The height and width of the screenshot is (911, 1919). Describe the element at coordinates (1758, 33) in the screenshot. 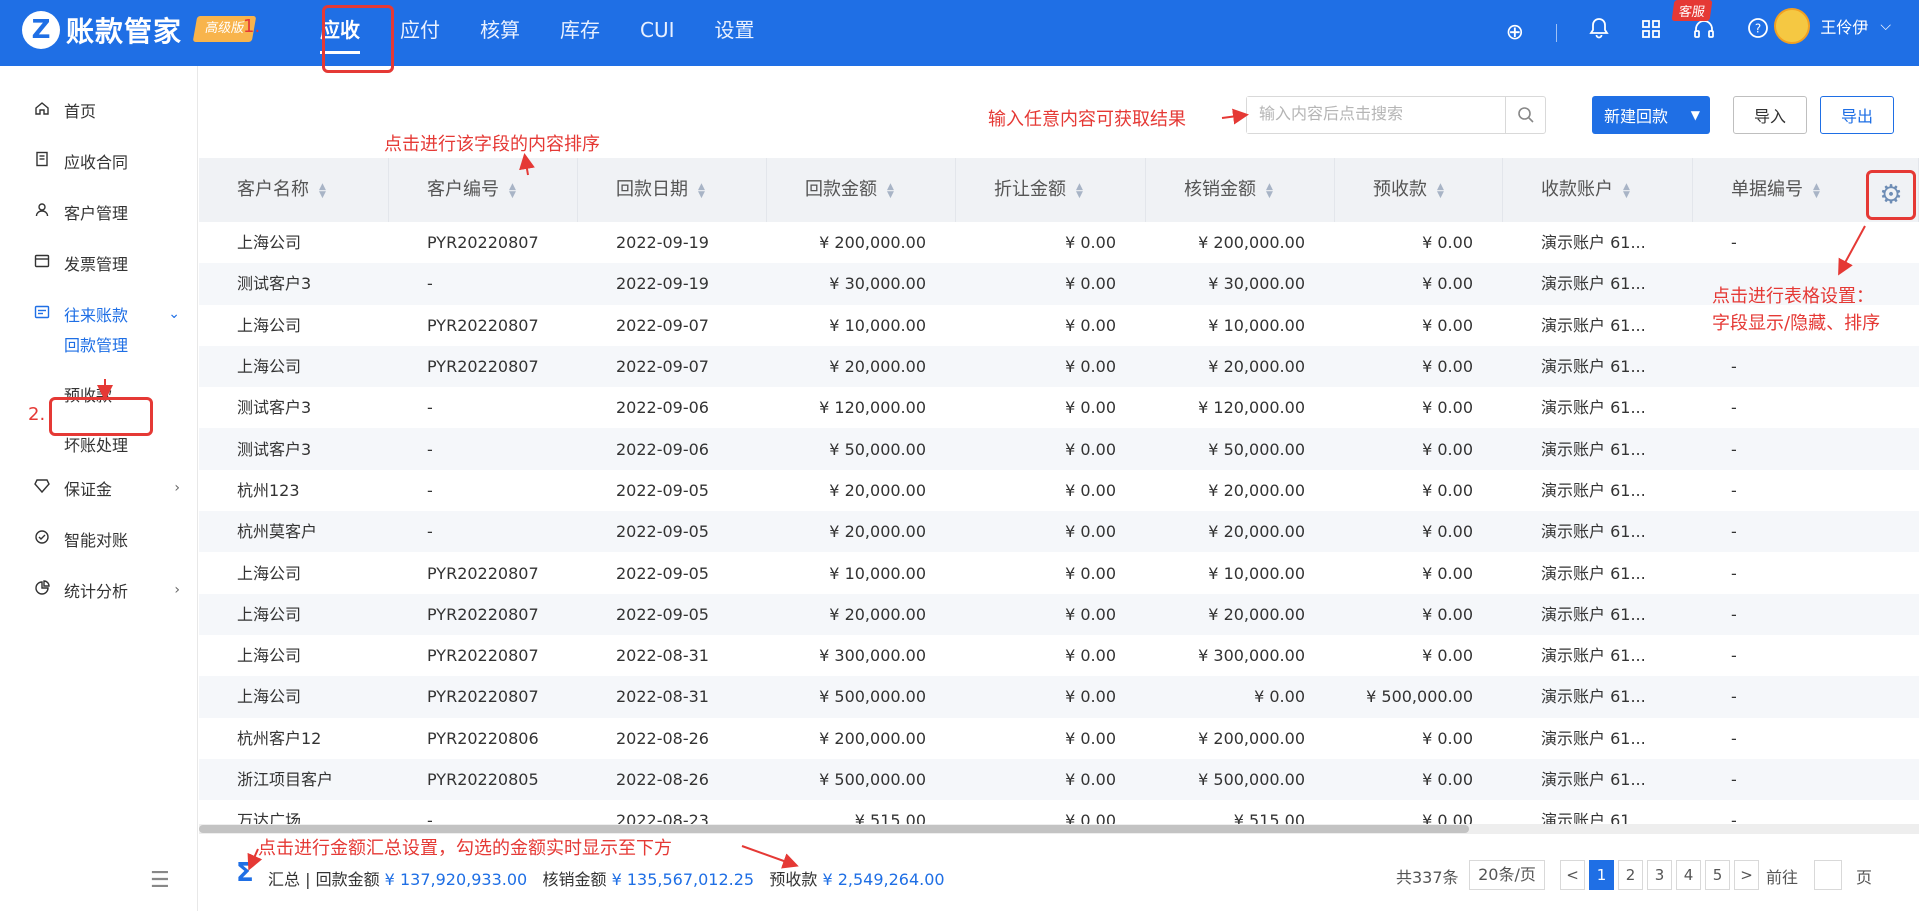

I see `help-icon: ?` at that location.